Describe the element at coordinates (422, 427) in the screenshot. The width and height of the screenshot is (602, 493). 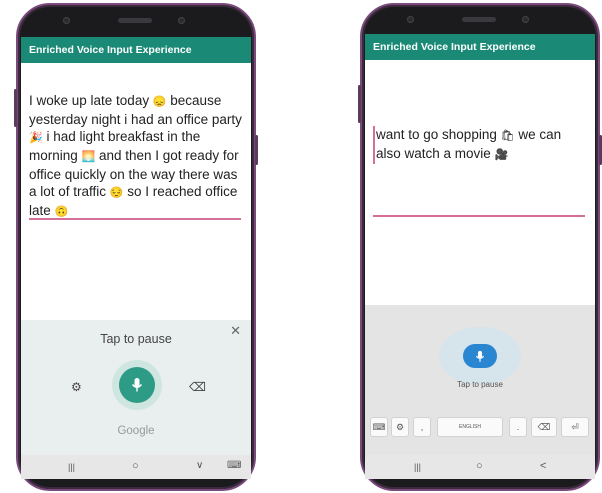
I see `comma-key: ,` at that location.